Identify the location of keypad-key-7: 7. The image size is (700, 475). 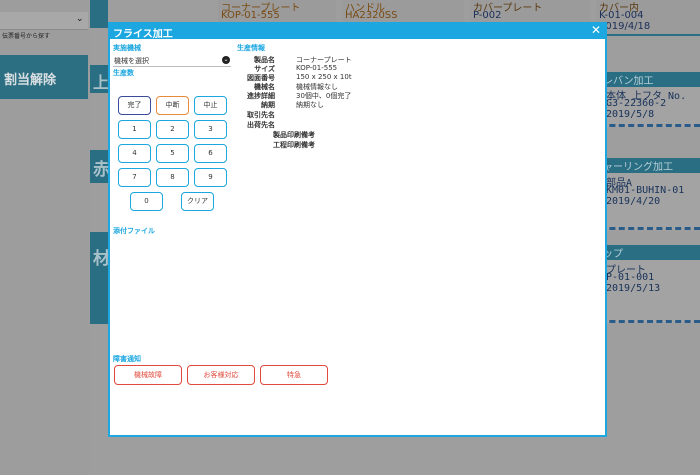
(134, 177).